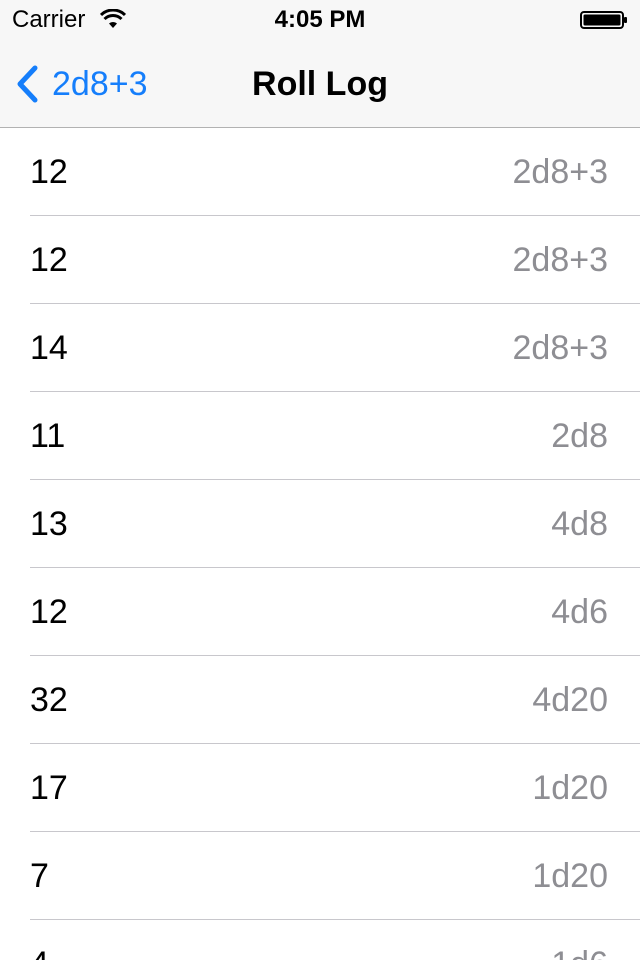 The width and height of the screenshot is (640, 960). What do you see at coordinates (320, 436) in the screenshot?
I see `list-item: 11 2d8` at bounding box center [320, 436].